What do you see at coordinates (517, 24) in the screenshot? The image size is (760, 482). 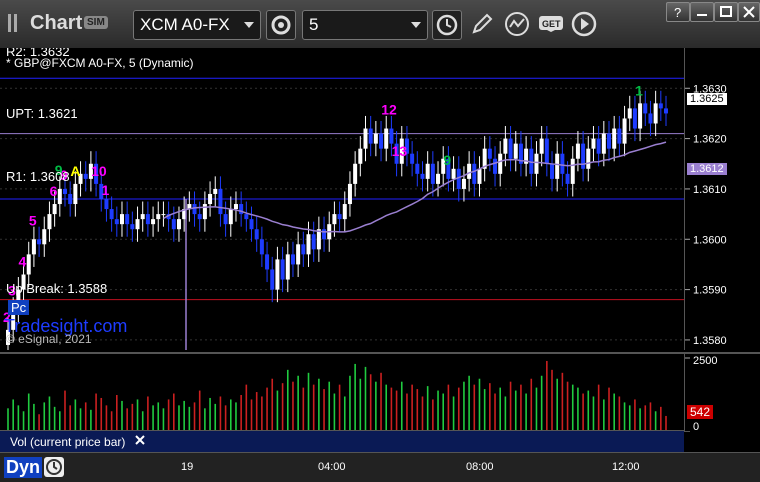 I see `study-icon` at bounding box center [517, 24].